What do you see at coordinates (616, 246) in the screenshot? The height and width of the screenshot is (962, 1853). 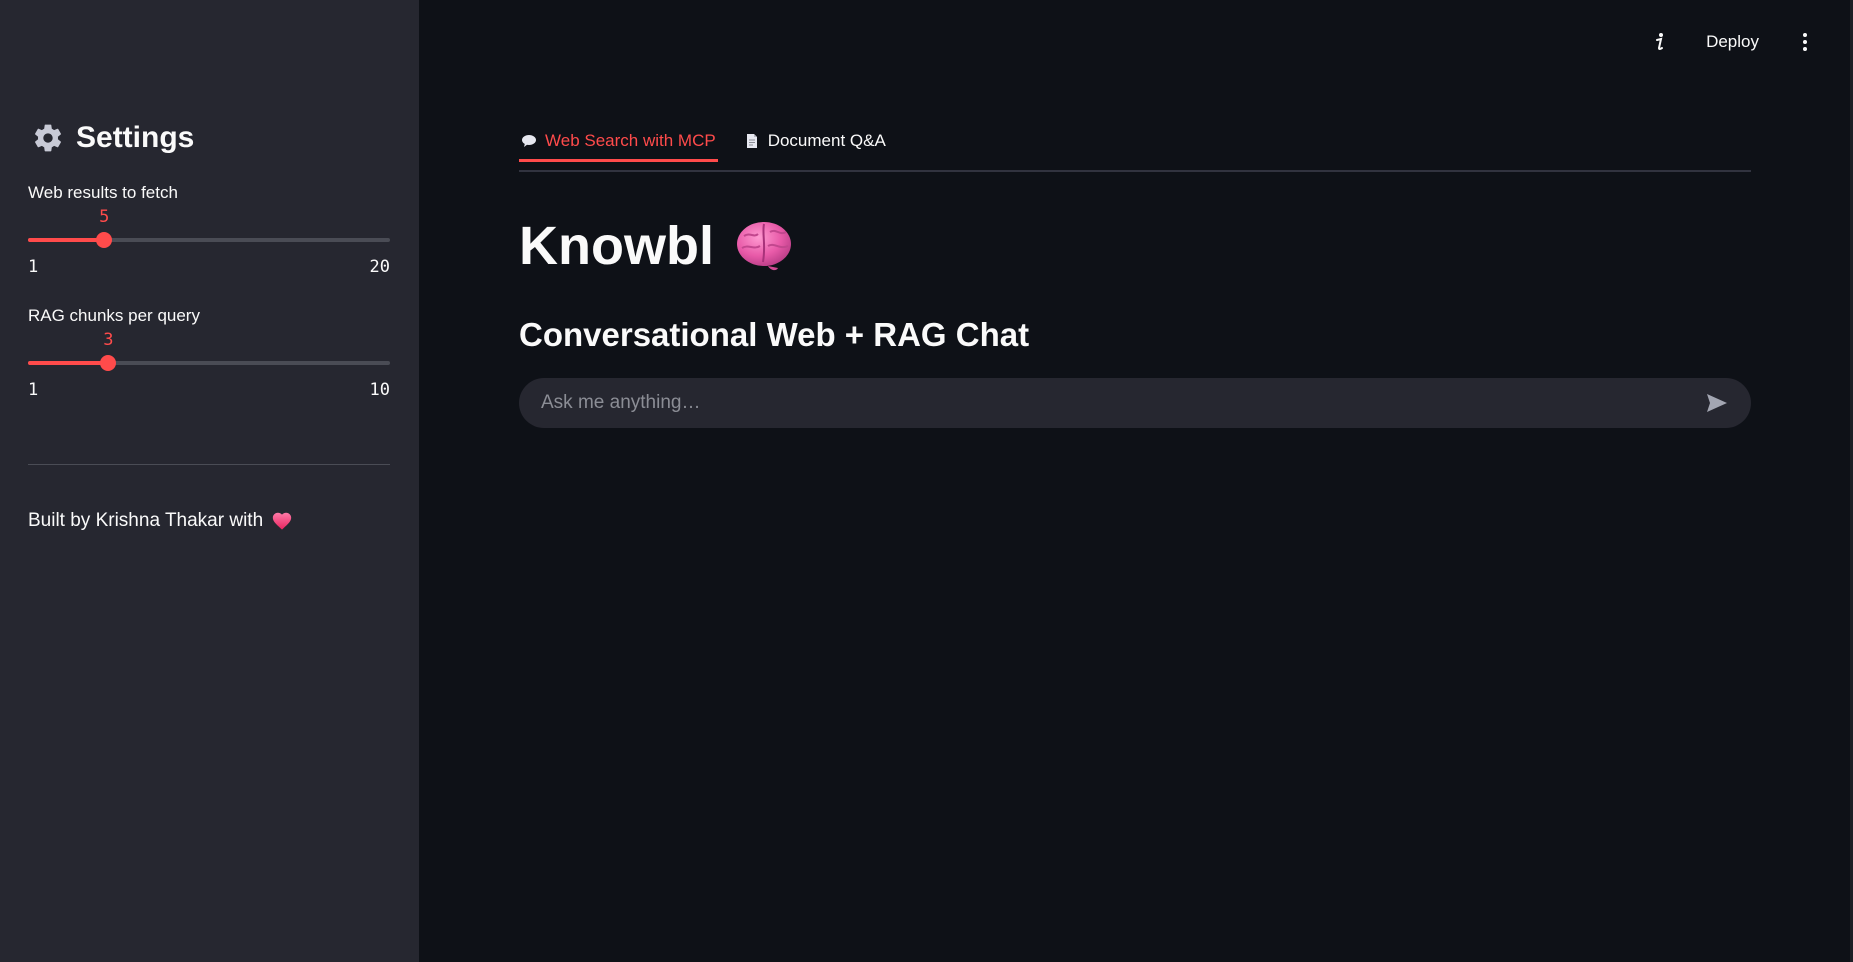 I see `page-title-text: Knowbl` at bounding box center [616, 246].